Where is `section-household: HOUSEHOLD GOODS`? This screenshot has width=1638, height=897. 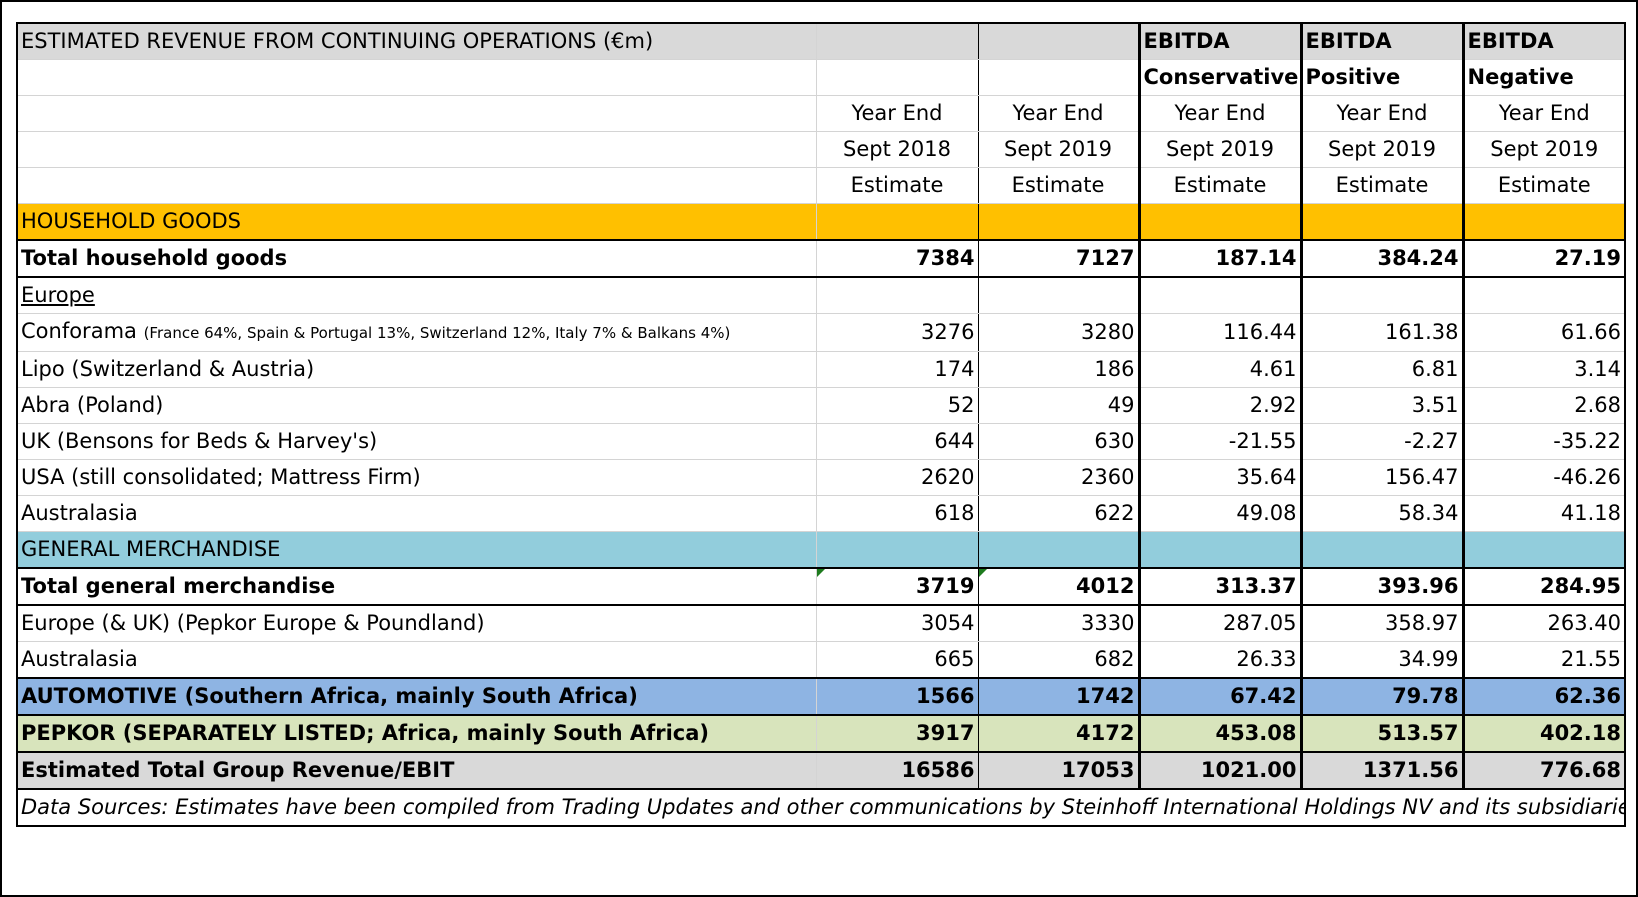
section-household: HOUSEHOLD GOODS is located at coordinates (821, 222).